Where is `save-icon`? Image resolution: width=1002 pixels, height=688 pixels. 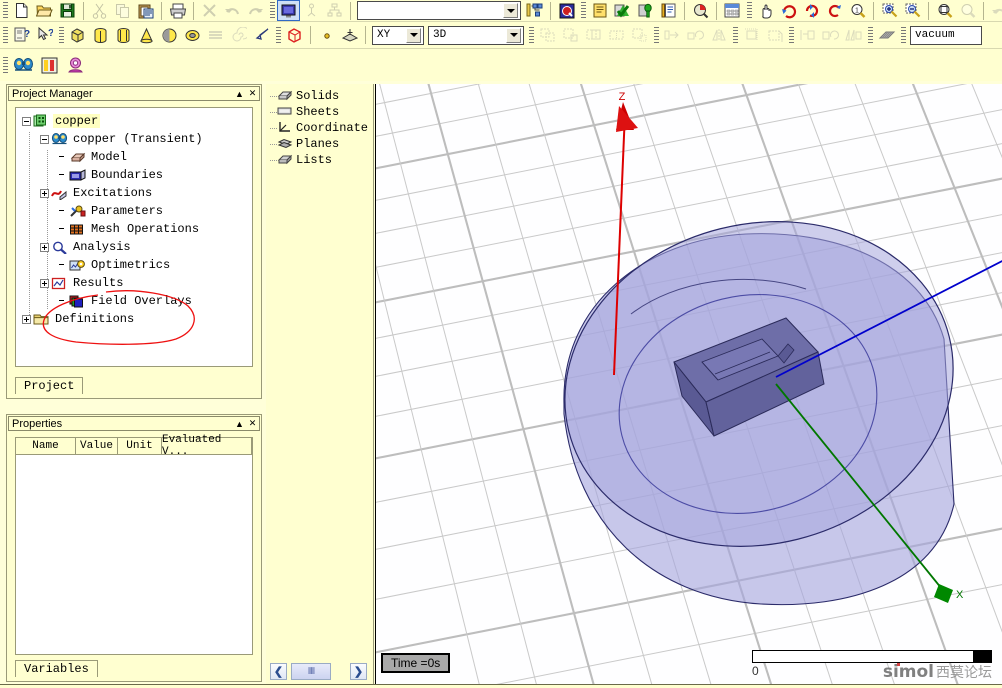 save-icon is located at coordinates (67, 10).